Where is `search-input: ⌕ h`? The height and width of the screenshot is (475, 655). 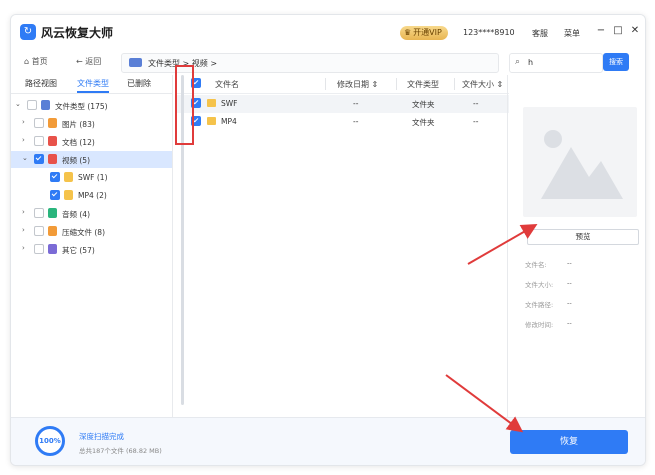
search-input: ⌕ h is located at coordinates (556, 63).